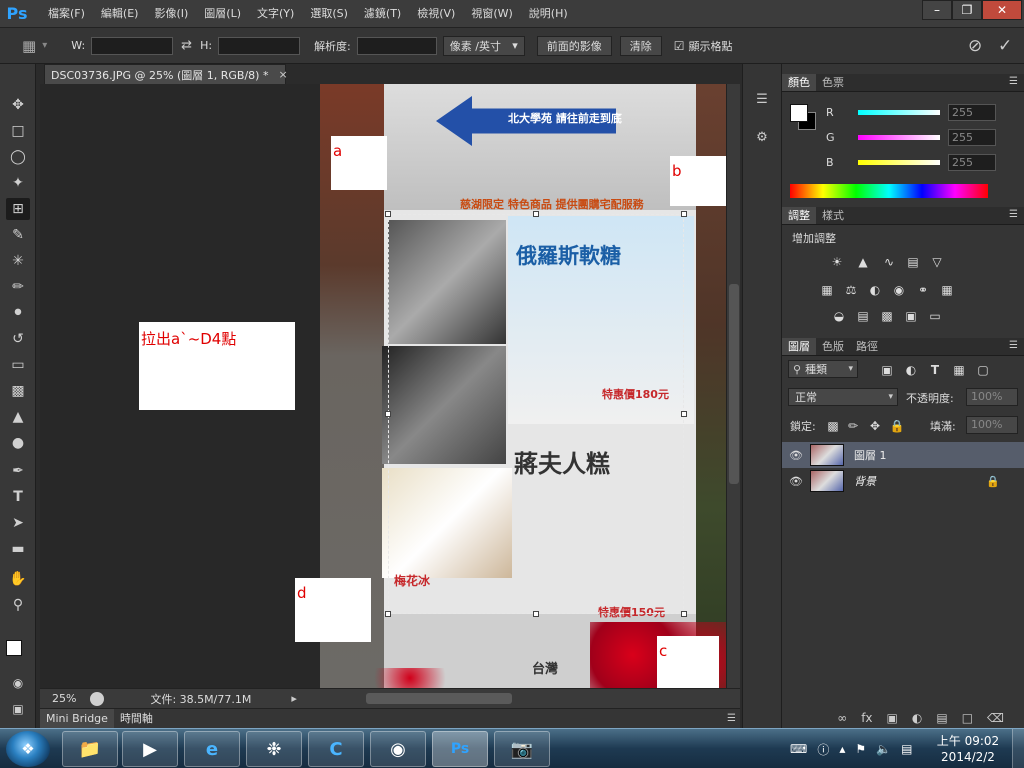 The image size is (1024, 768). I want to click on link-icon: ∞, so click(842, 718).